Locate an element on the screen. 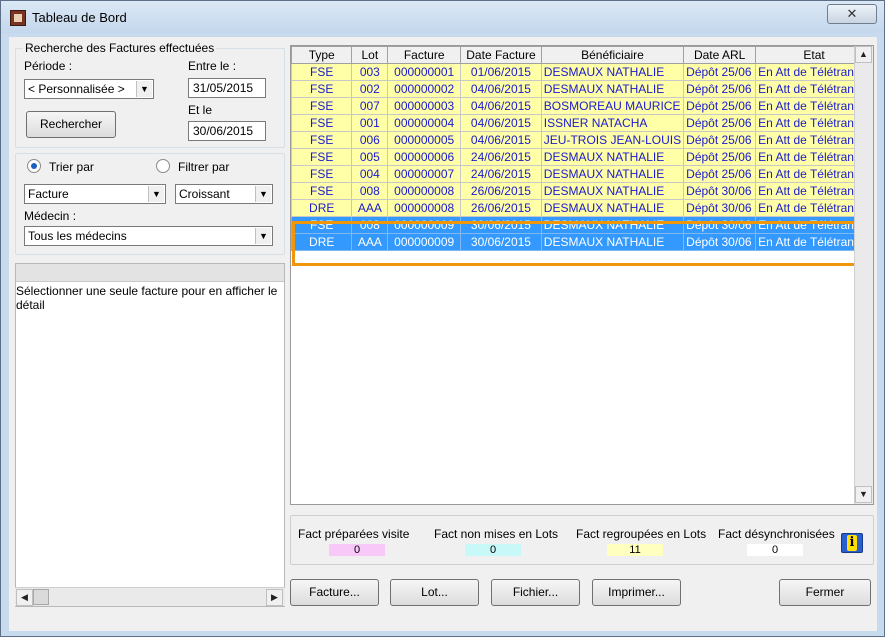 This screenshot has height=637, width=885. cell-lot: 005 is located at coordinates (370, 157).